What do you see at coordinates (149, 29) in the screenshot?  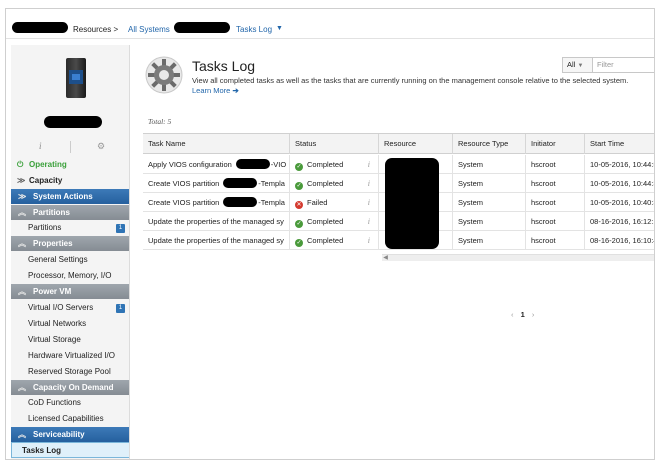 I see `breadcrumb-all-systems: All Systems` at bounding box center [149, 29].